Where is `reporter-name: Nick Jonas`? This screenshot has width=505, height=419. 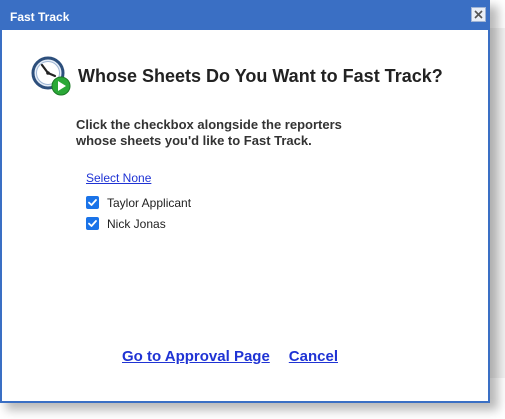
reporter-name: Nick Jonas is located at coordinates (136, 223).